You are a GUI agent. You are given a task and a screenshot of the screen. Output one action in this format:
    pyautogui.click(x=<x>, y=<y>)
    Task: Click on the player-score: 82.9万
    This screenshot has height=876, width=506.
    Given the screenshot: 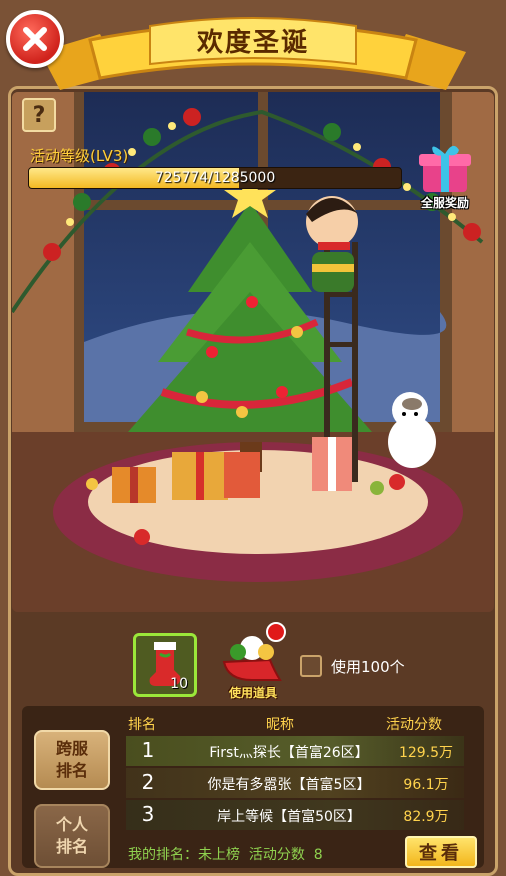 What is the action you would take?
    pyautogui.click(x=426, y=817)
    